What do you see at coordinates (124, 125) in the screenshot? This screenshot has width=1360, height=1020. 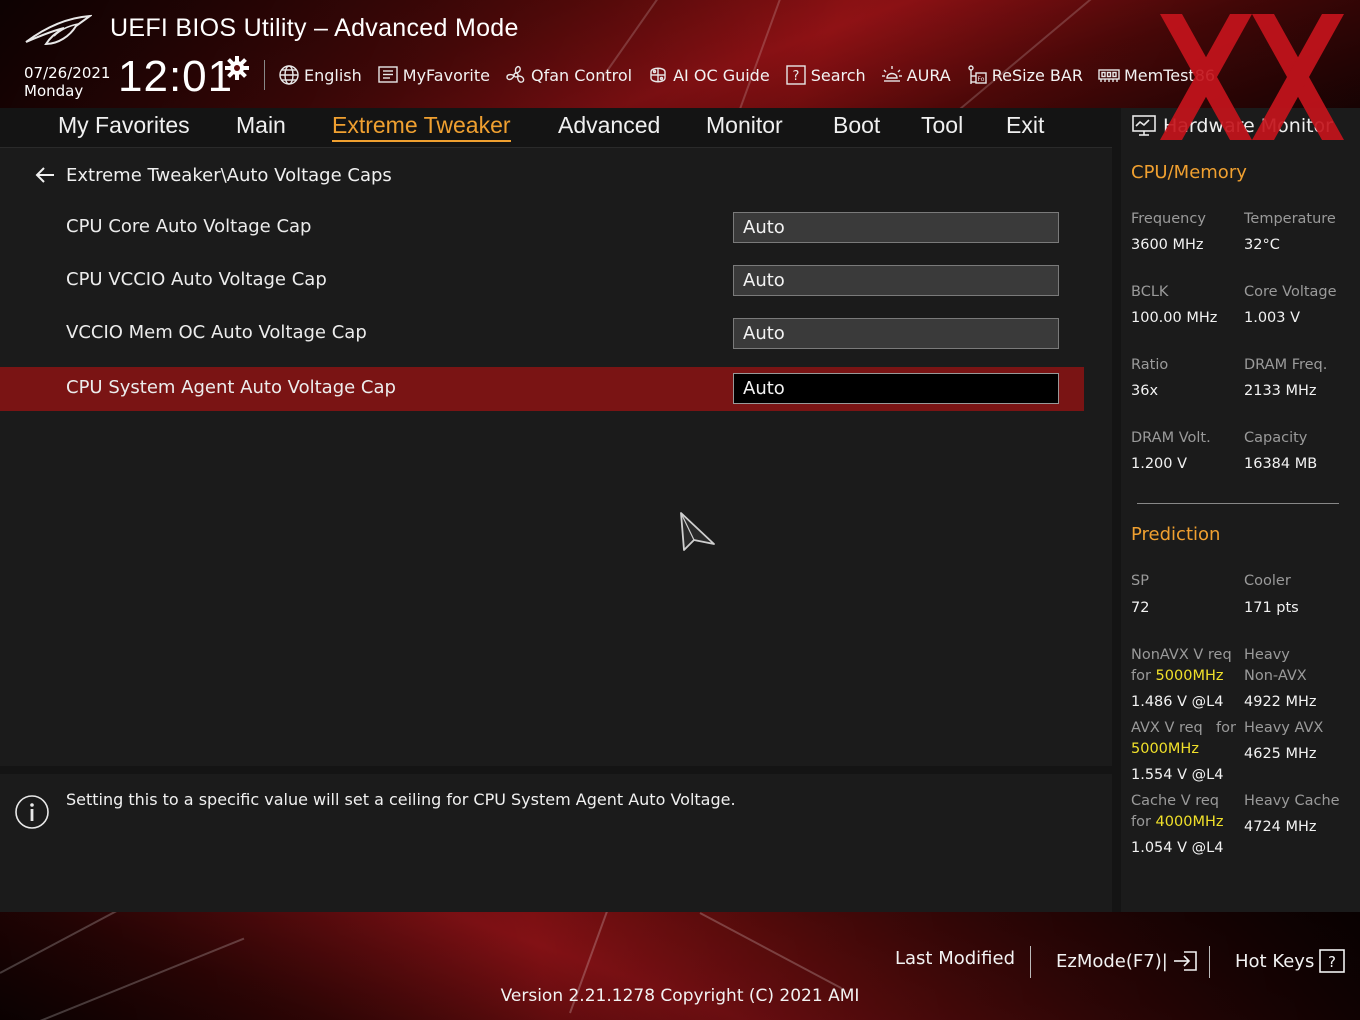 I see `tab-my-favorites: My Favorites` at bounding box center [124, 125].